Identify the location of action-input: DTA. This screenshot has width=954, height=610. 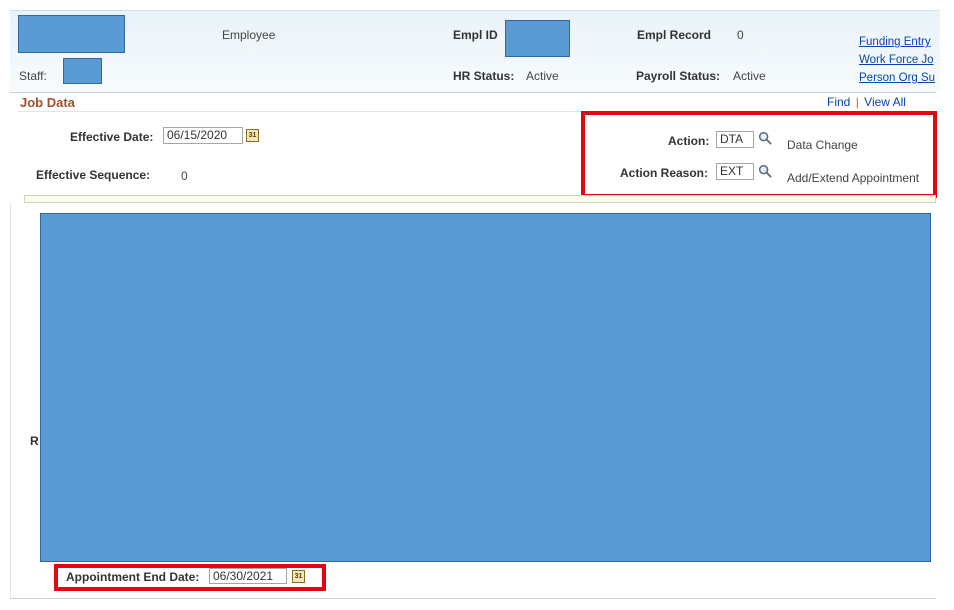
(735, 139).